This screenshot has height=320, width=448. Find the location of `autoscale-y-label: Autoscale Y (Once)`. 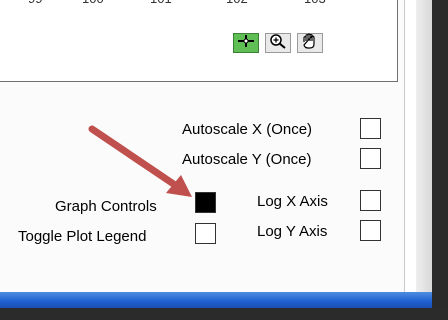

autoscale-y-label: Autoscale Y (Once) is located at coordinates (247, 159).